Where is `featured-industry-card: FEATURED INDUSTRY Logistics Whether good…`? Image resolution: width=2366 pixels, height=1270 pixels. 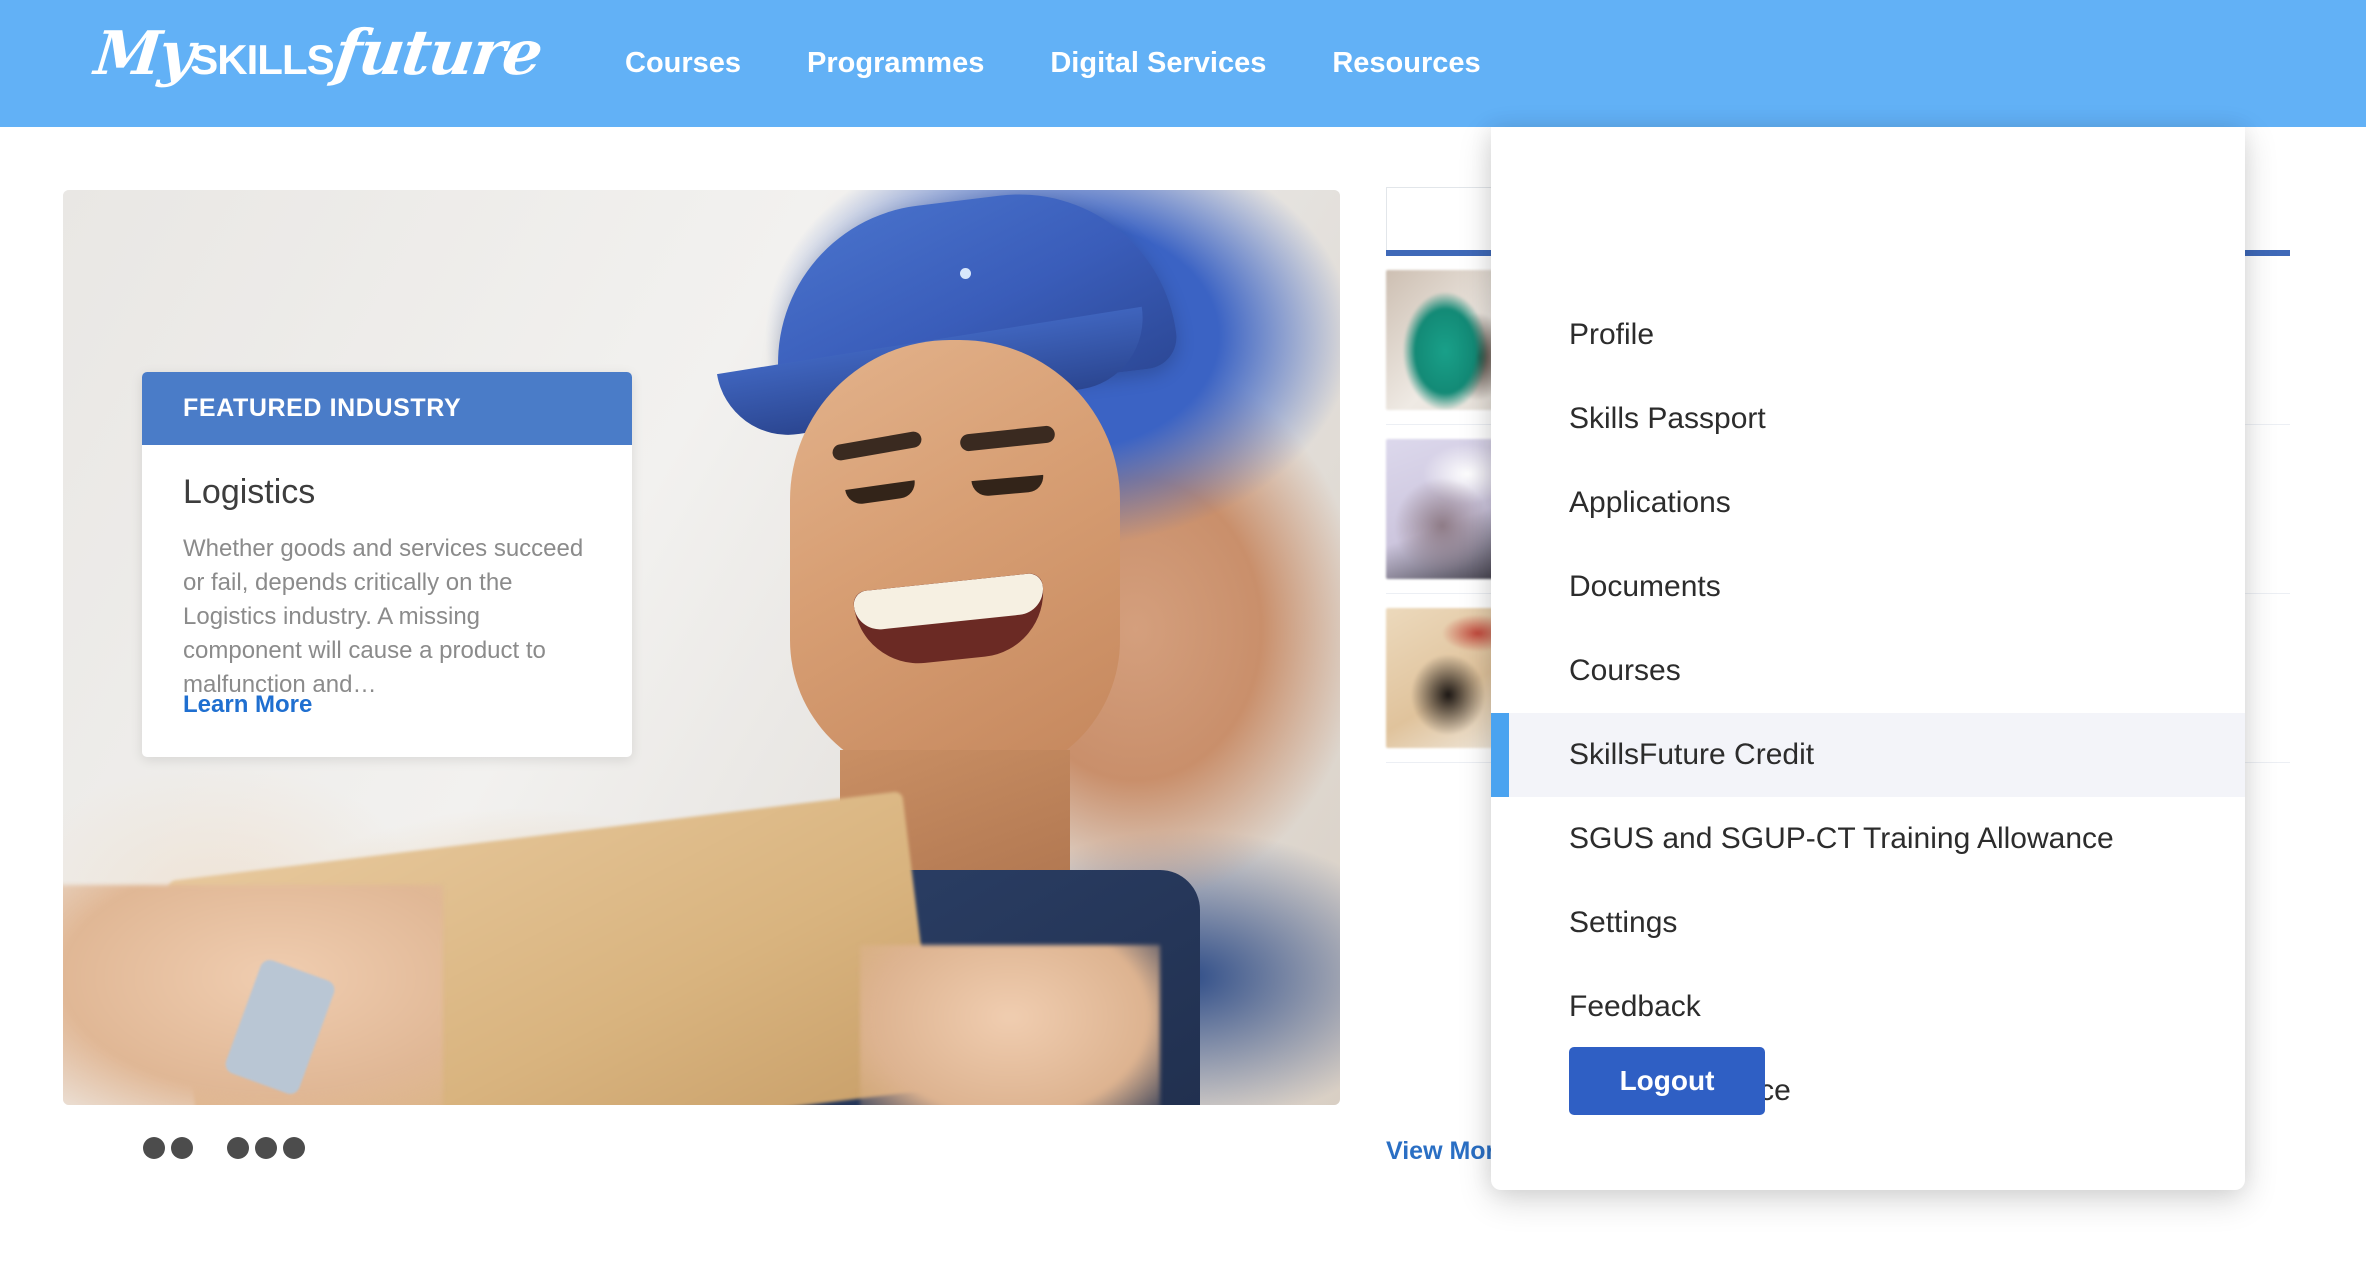 featured-industry-card: FEATURED INDUSTRY Logistics Whether good… is located at coordinates (387, 564).